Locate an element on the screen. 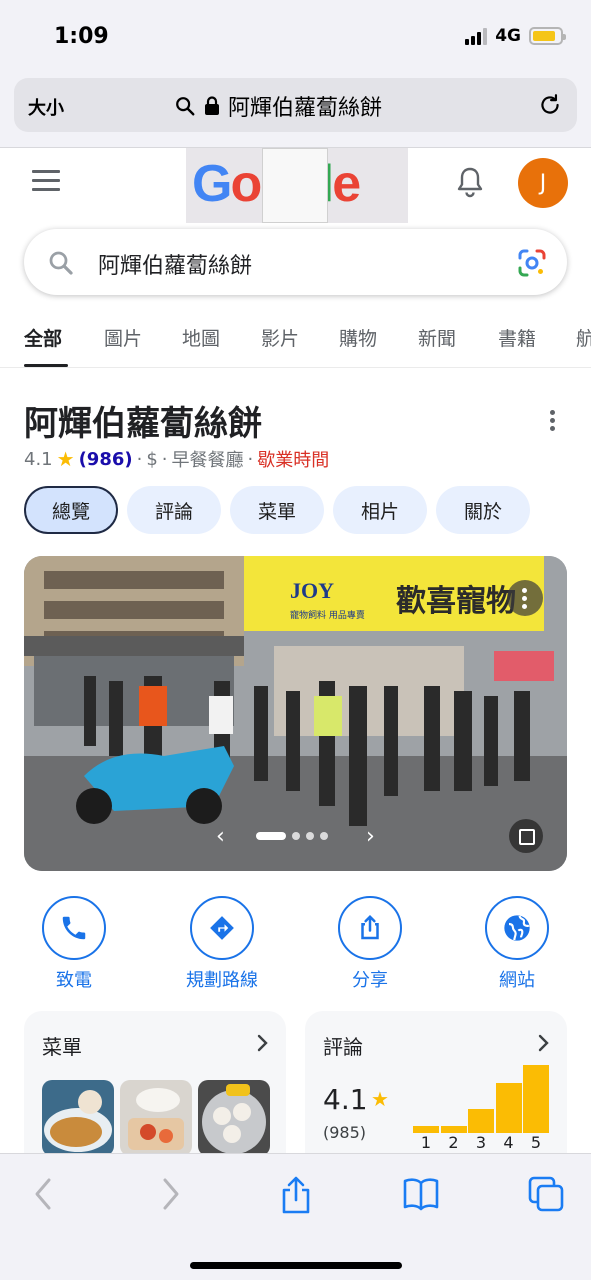 This screenshot has width=591, height=1280. expand-photo-icon is located at coordinates (526, 836).